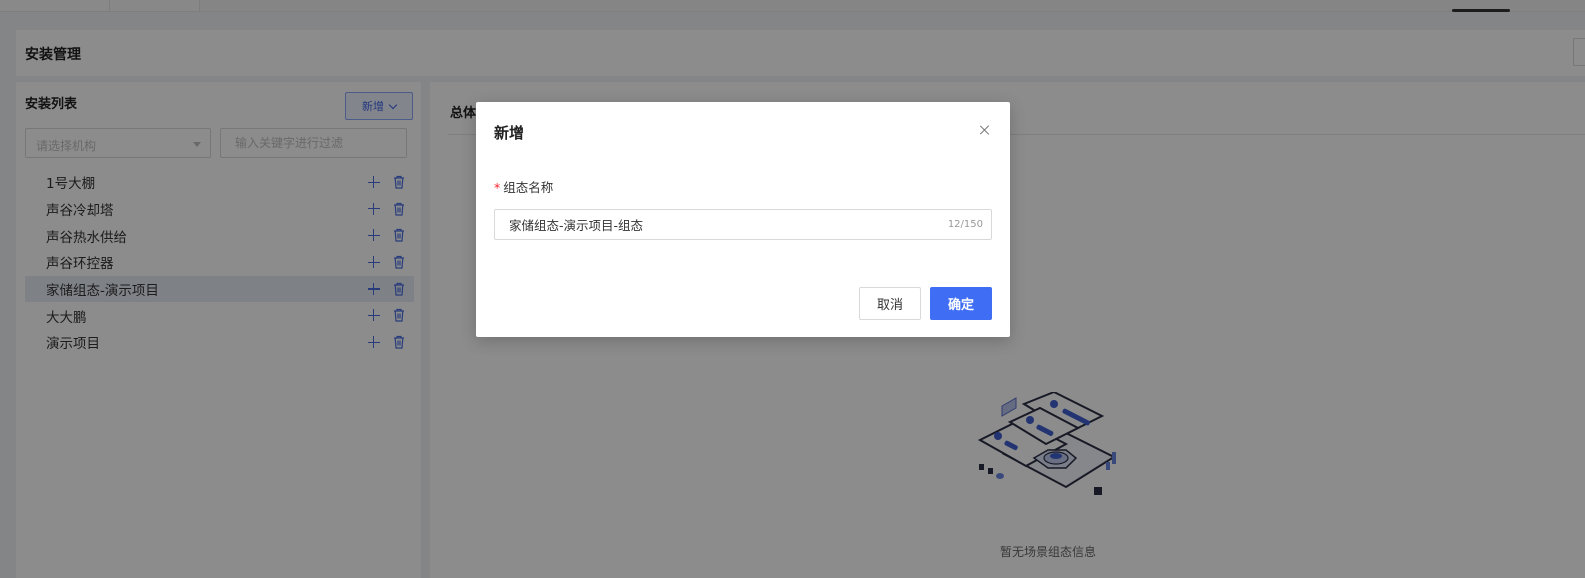 This screenshot has width=1585, height=578. What do you see at coordinates (715, 224) in the screenshot?
I see `config-name-input` at bounding box center [715, 224].